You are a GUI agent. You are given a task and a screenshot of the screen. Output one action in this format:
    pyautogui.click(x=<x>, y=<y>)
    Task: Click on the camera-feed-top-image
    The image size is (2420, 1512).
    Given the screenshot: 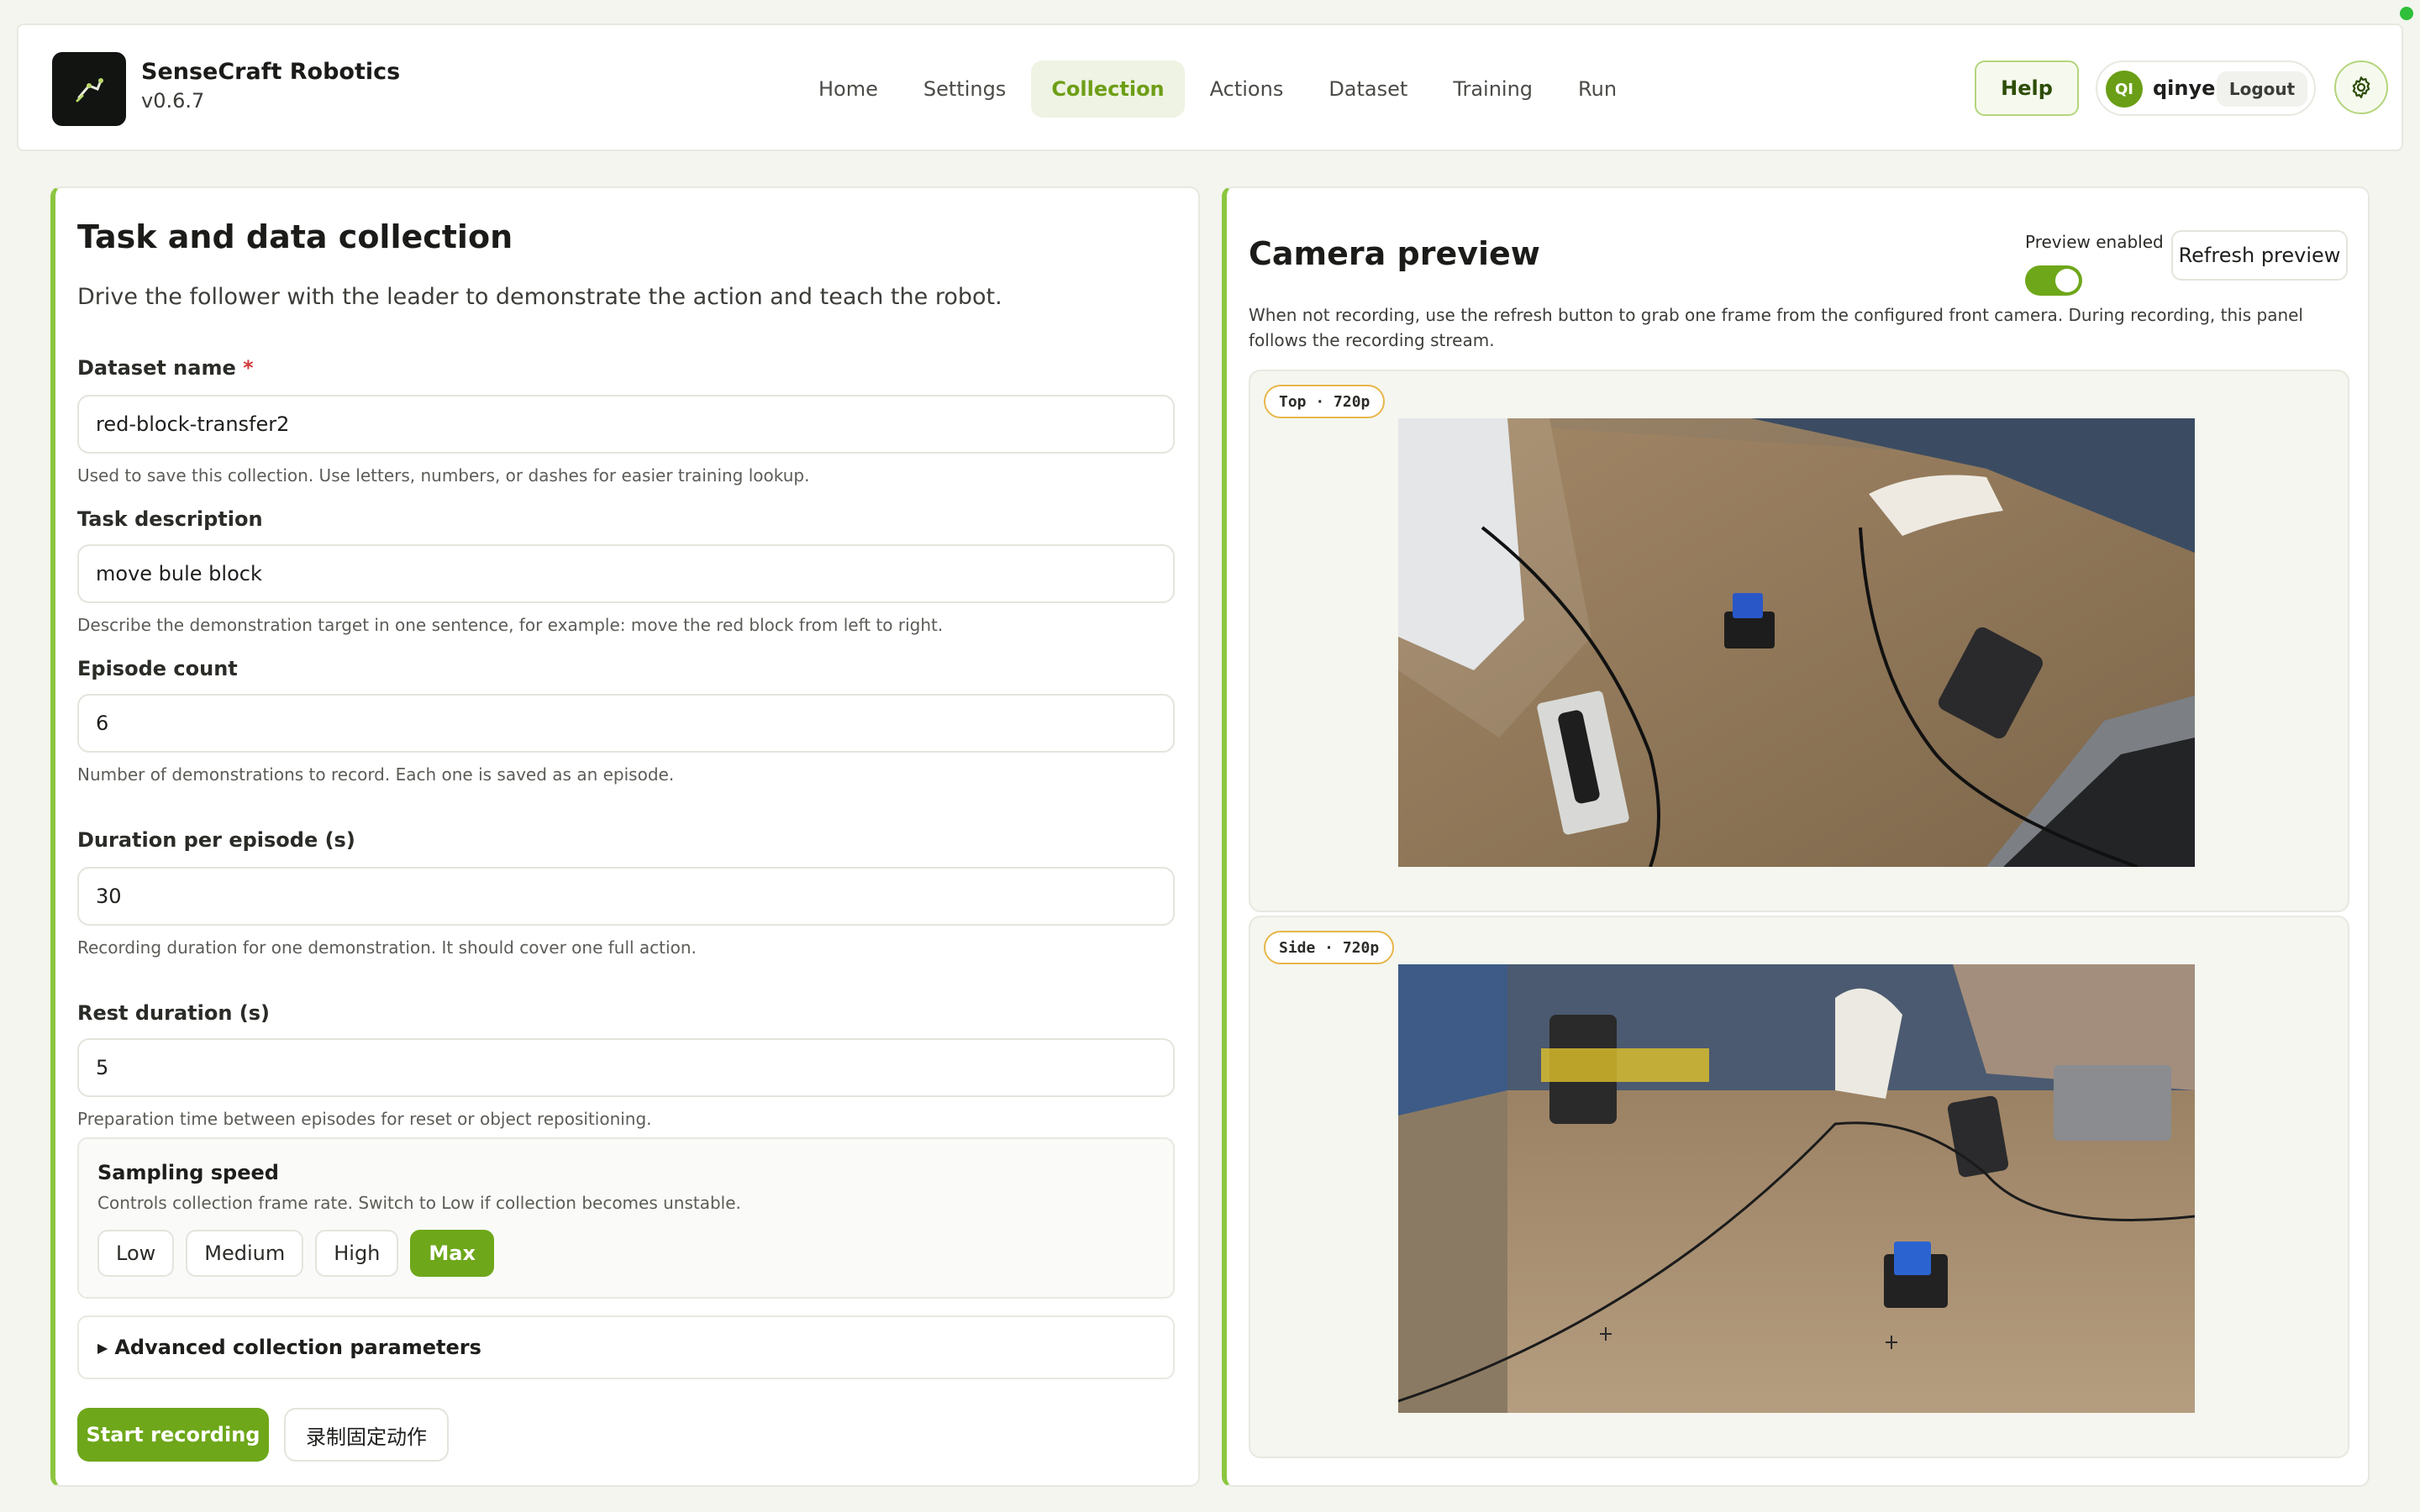 What is the action you would take?
    pyautogui.click(x=1797, y=642)
    